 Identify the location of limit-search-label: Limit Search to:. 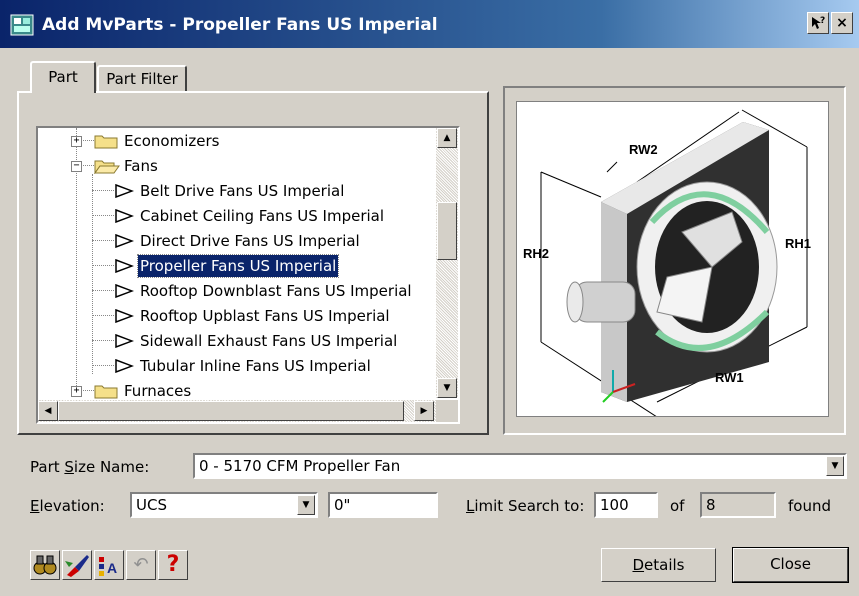
(525, 506).